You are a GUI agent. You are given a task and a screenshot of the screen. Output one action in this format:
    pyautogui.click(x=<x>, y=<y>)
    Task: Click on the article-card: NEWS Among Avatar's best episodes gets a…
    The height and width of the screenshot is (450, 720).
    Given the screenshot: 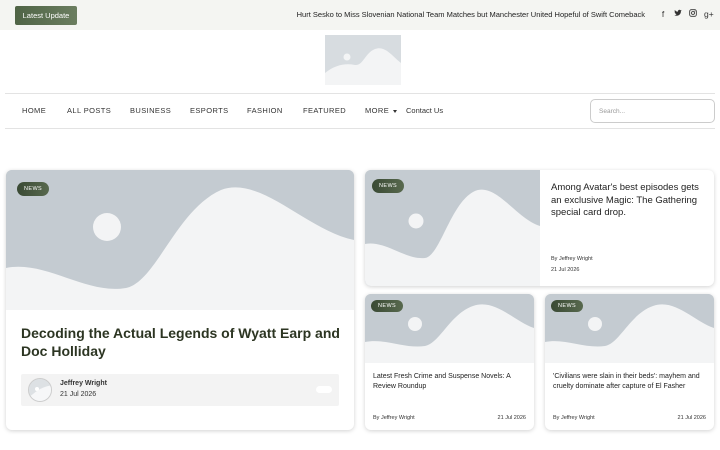 What is the action you would take?
    pyautogui.click(x=539, y=228)
    